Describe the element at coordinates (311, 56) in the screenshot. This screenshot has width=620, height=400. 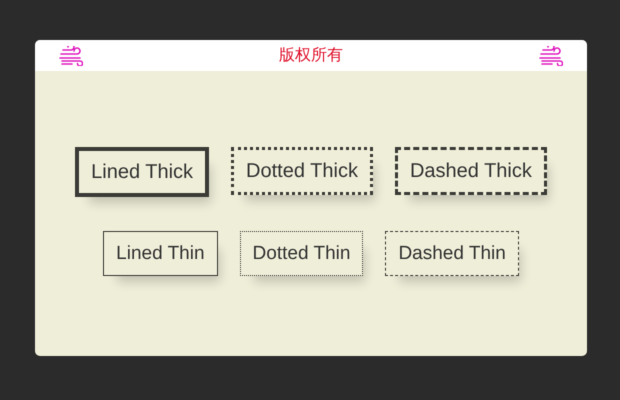
I see `header-title: 版权所有` at that location.